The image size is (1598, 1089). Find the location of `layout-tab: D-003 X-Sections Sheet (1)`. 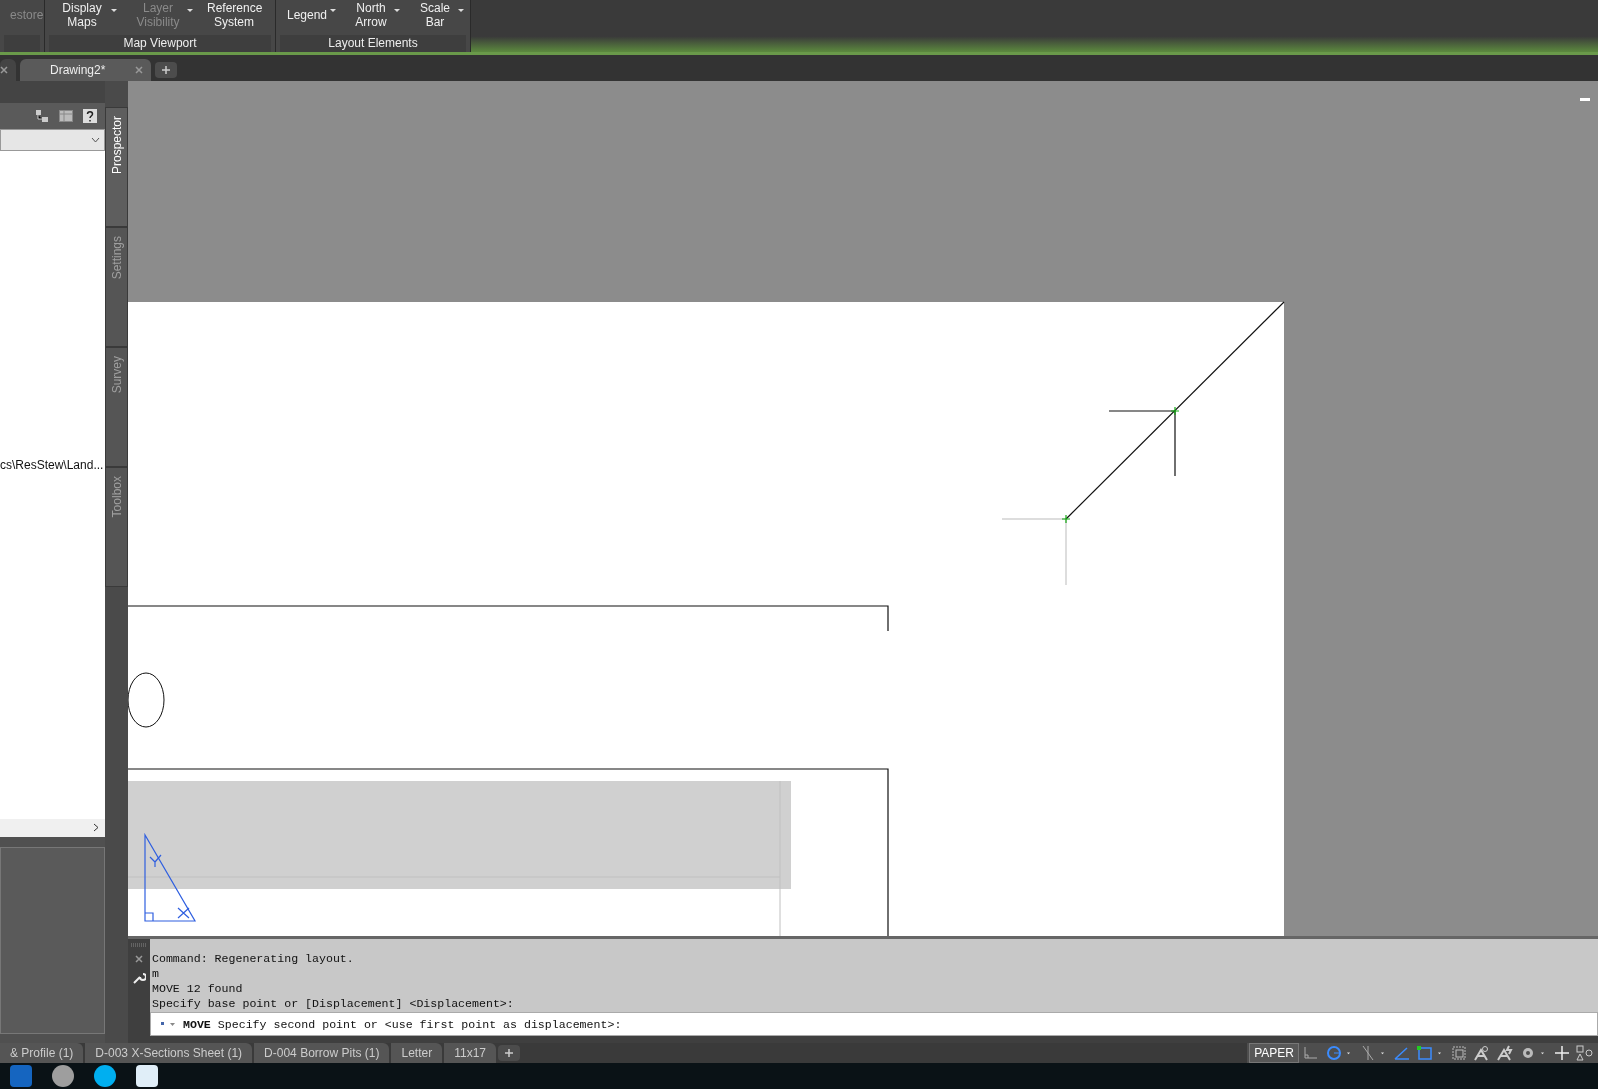

layout-tab: D-003 X-Sections Sheet (1) is located at coordinates (169, 1052).